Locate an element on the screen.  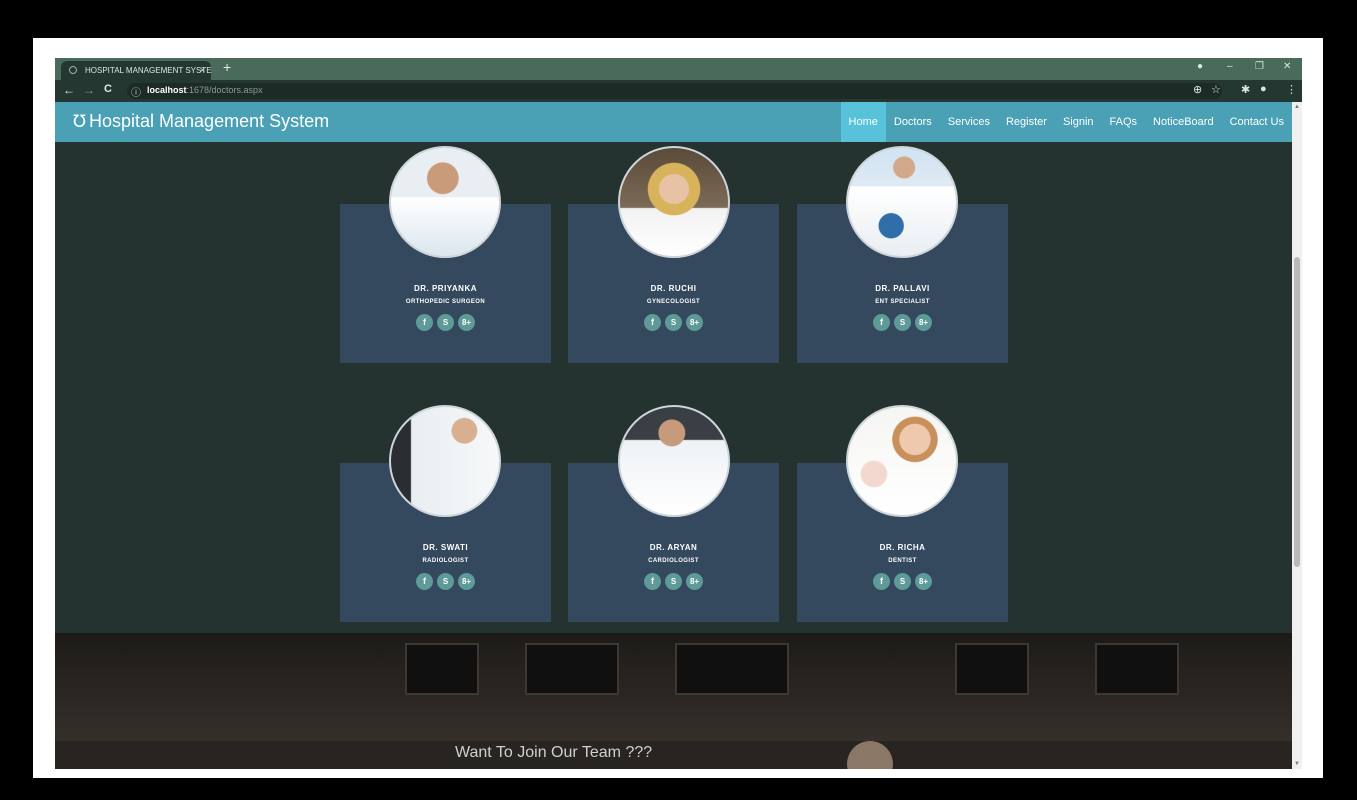
menu-item-noticeboard: NoticeBoard is located at coordinates (1183, 122).